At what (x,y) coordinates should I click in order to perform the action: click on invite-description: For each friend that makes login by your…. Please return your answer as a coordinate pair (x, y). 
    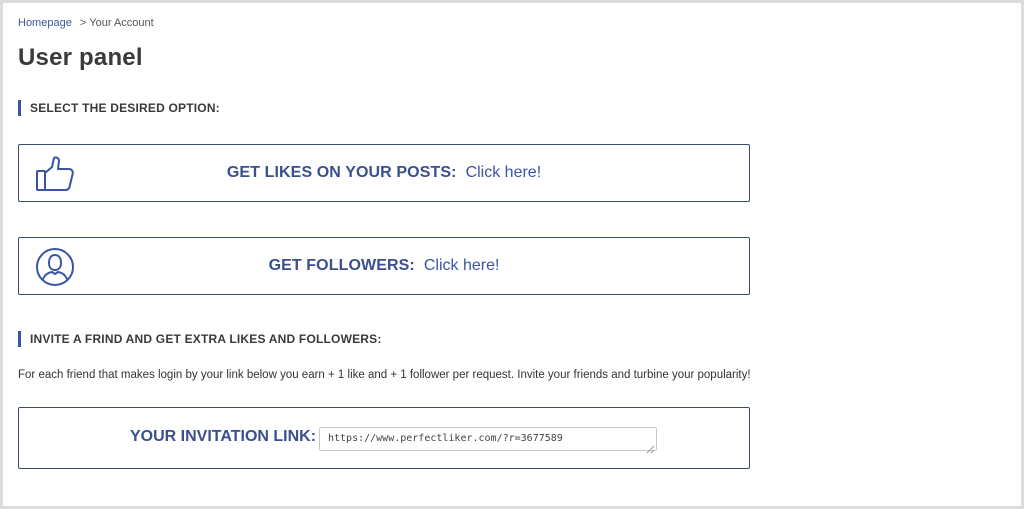
    Looking at the image, I should click on (384, 375).